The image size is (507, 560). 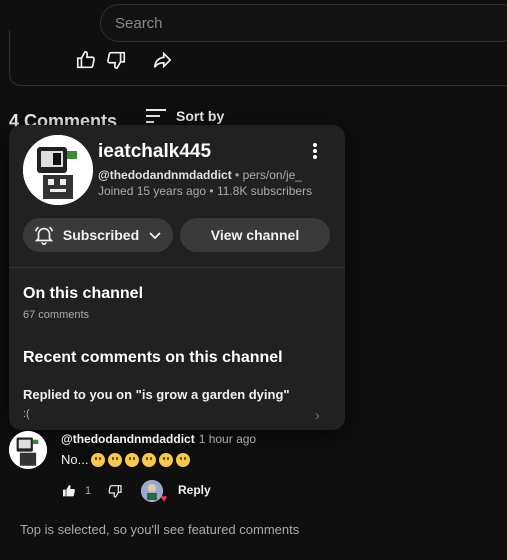 What do you see at coordinates (26, 414) in the screenshot?
I see `recent-comment-text: :(` at bounding box center [26, 414].